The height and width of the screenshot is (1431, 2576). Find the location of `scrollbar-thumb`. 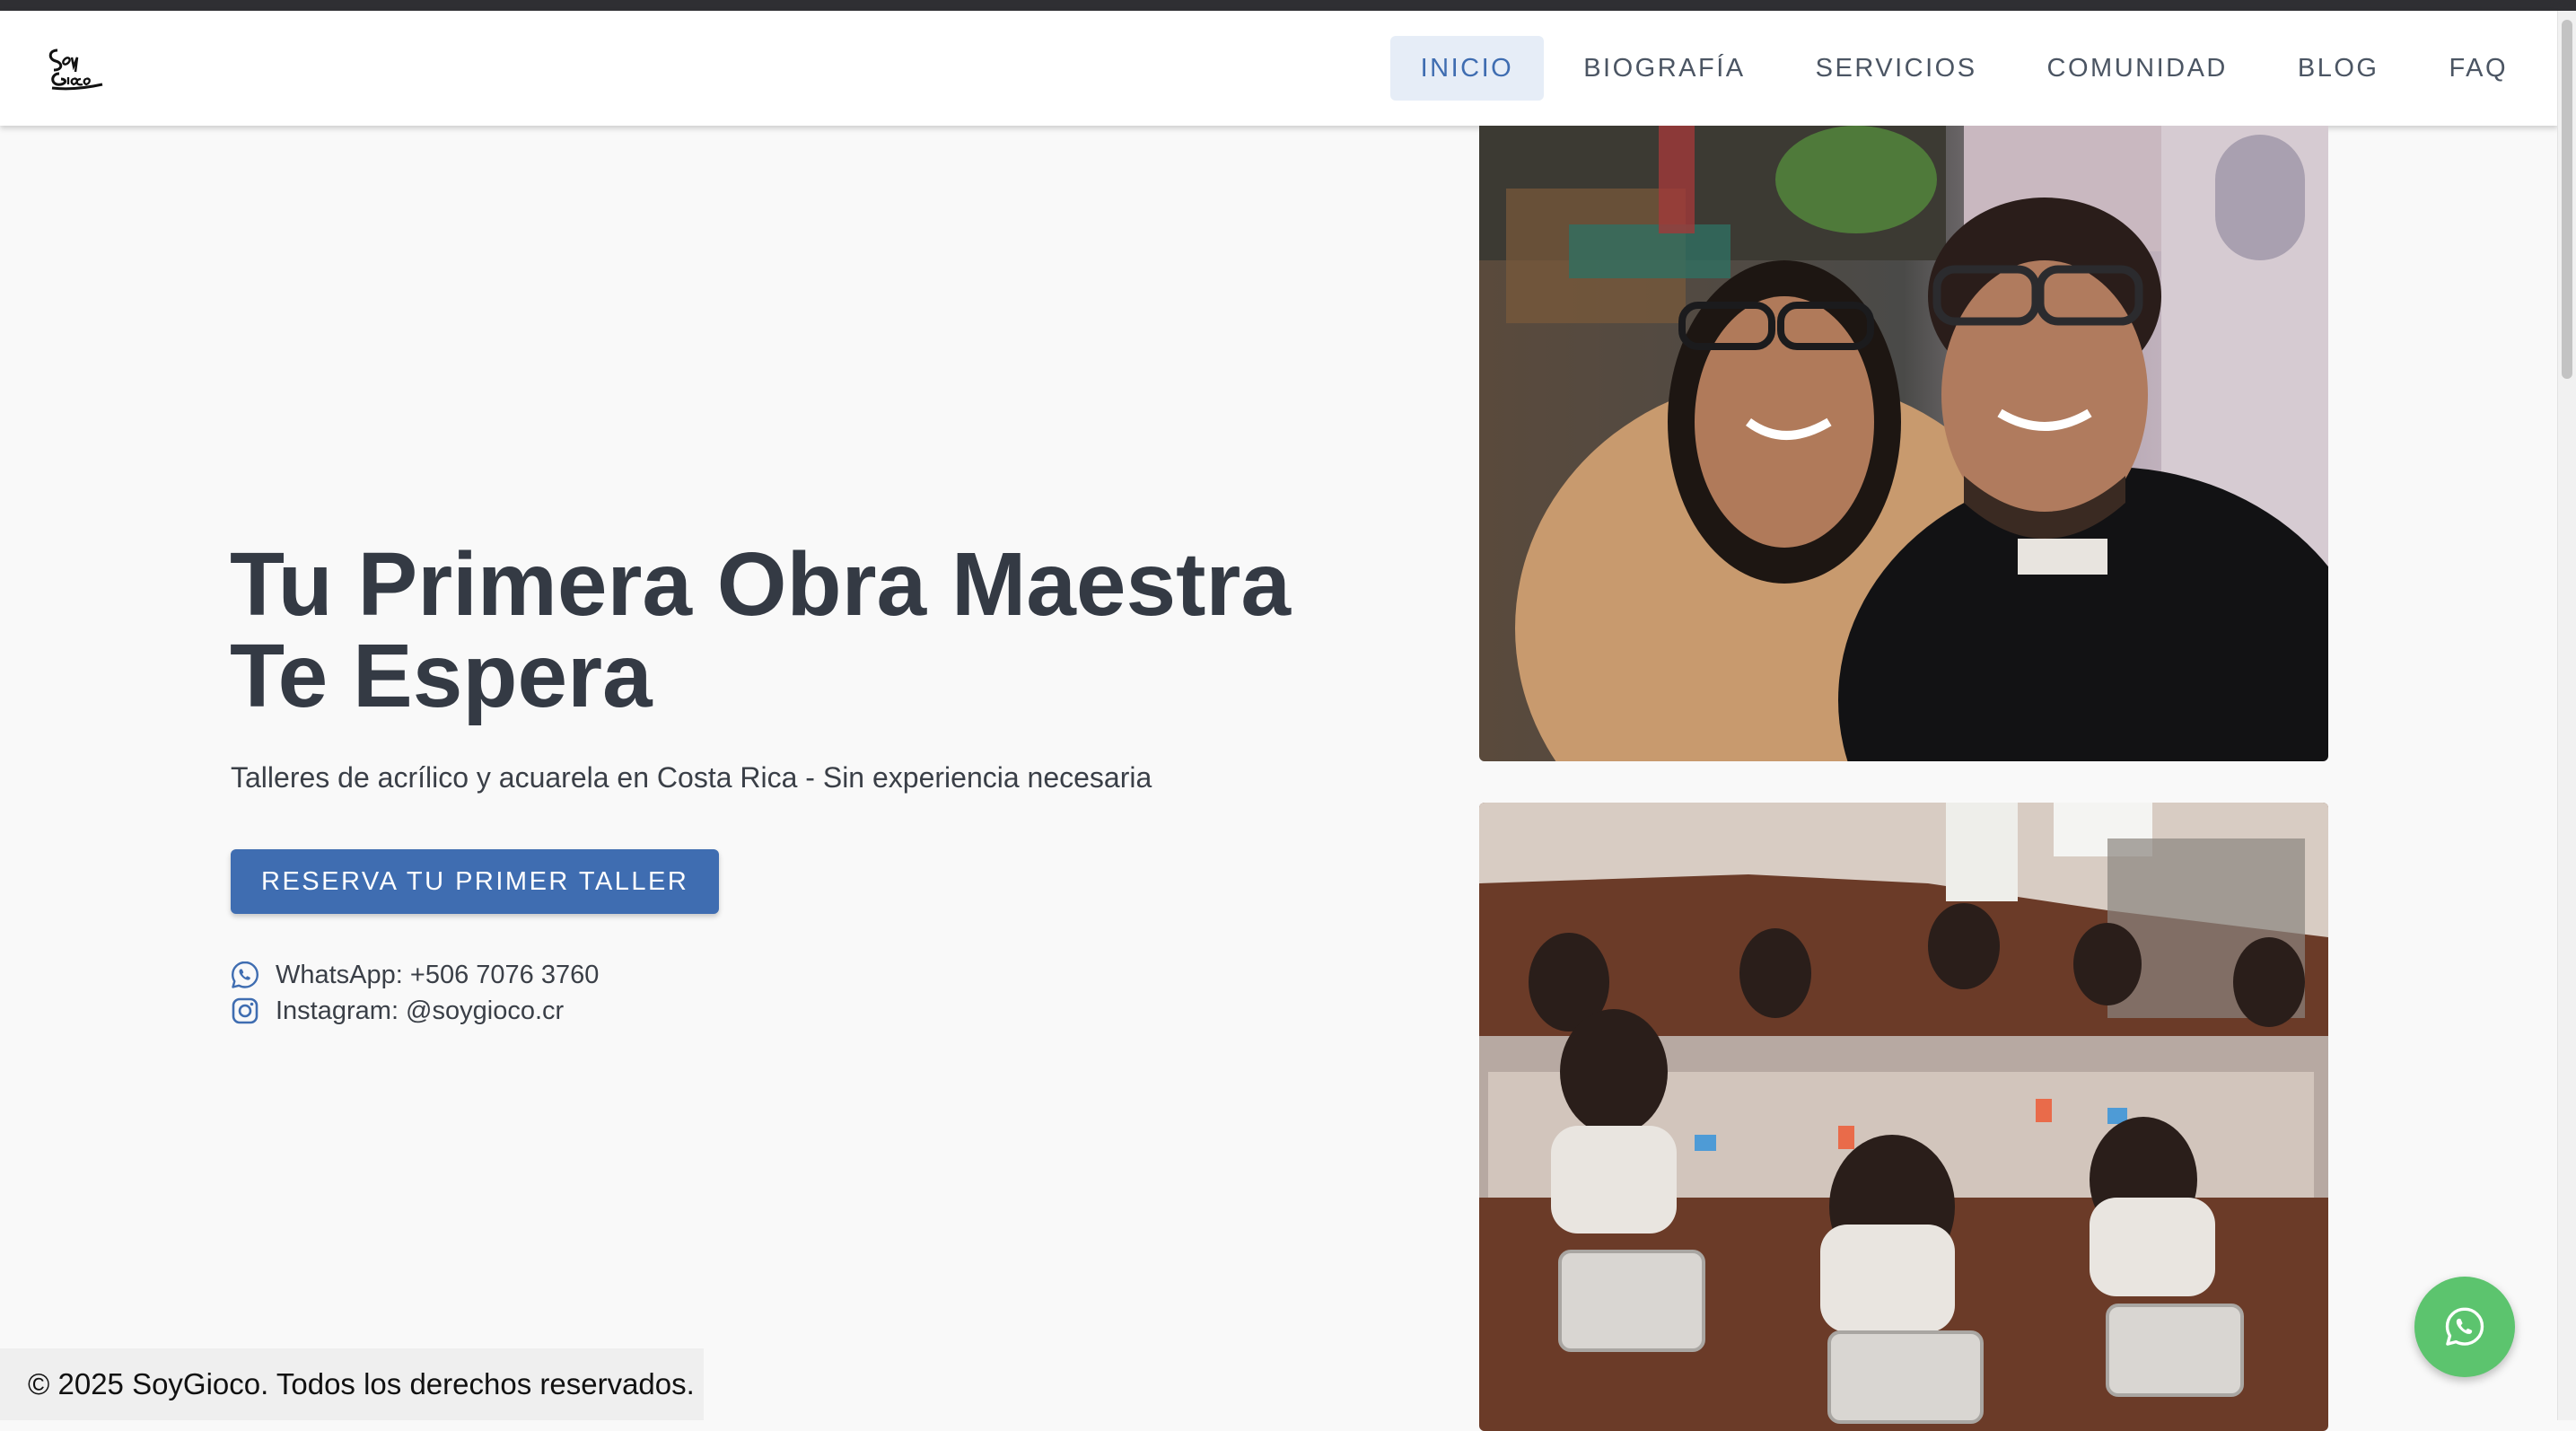

scrollbar-thumb is located at coordinates (2567, 200).